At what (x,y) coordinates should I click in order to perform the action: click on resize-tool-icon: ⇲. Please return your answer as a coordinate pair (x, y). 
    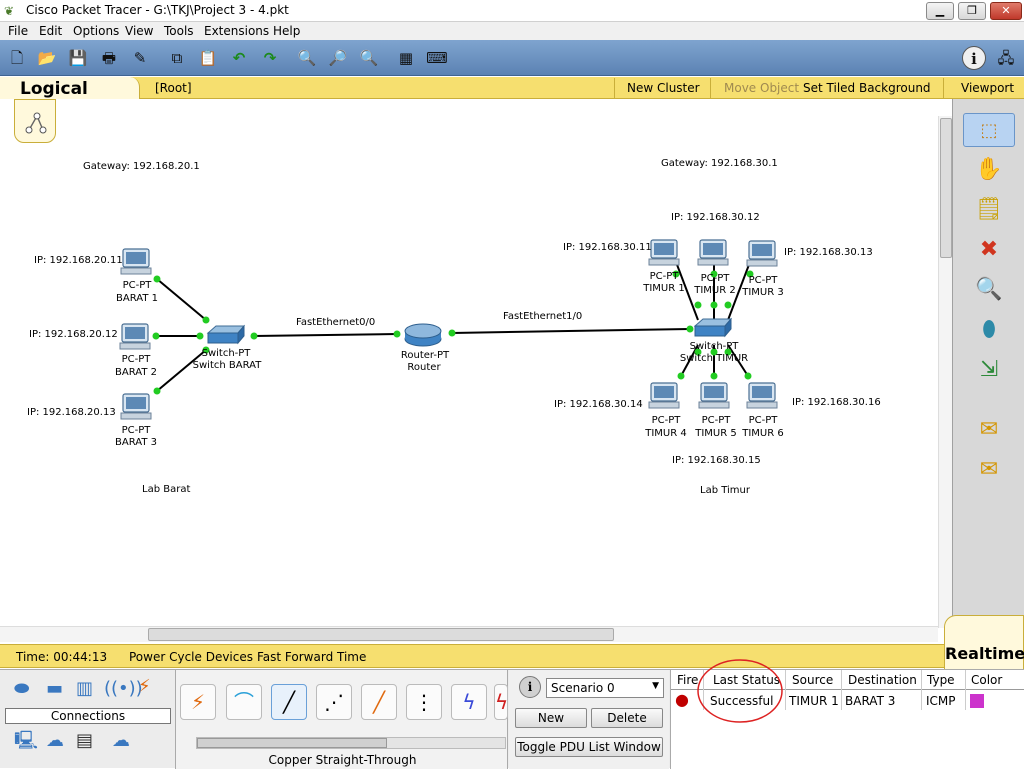
    Looking at the image, I should click on (989, 370).